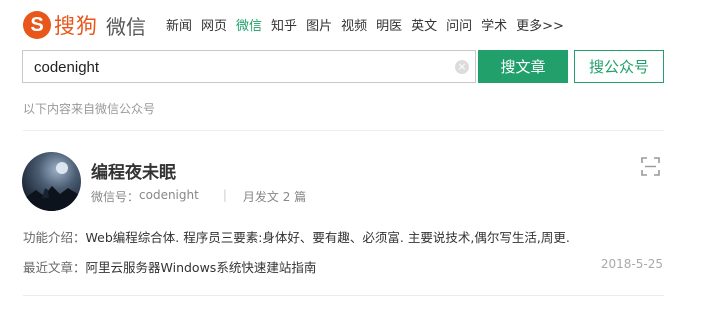 The image size is (713, 323). What do you see at coordinates (89, 109) in the screenshot?
I see `source-note: 以下内容来自微信公众号` at bounding box center [89, 109].